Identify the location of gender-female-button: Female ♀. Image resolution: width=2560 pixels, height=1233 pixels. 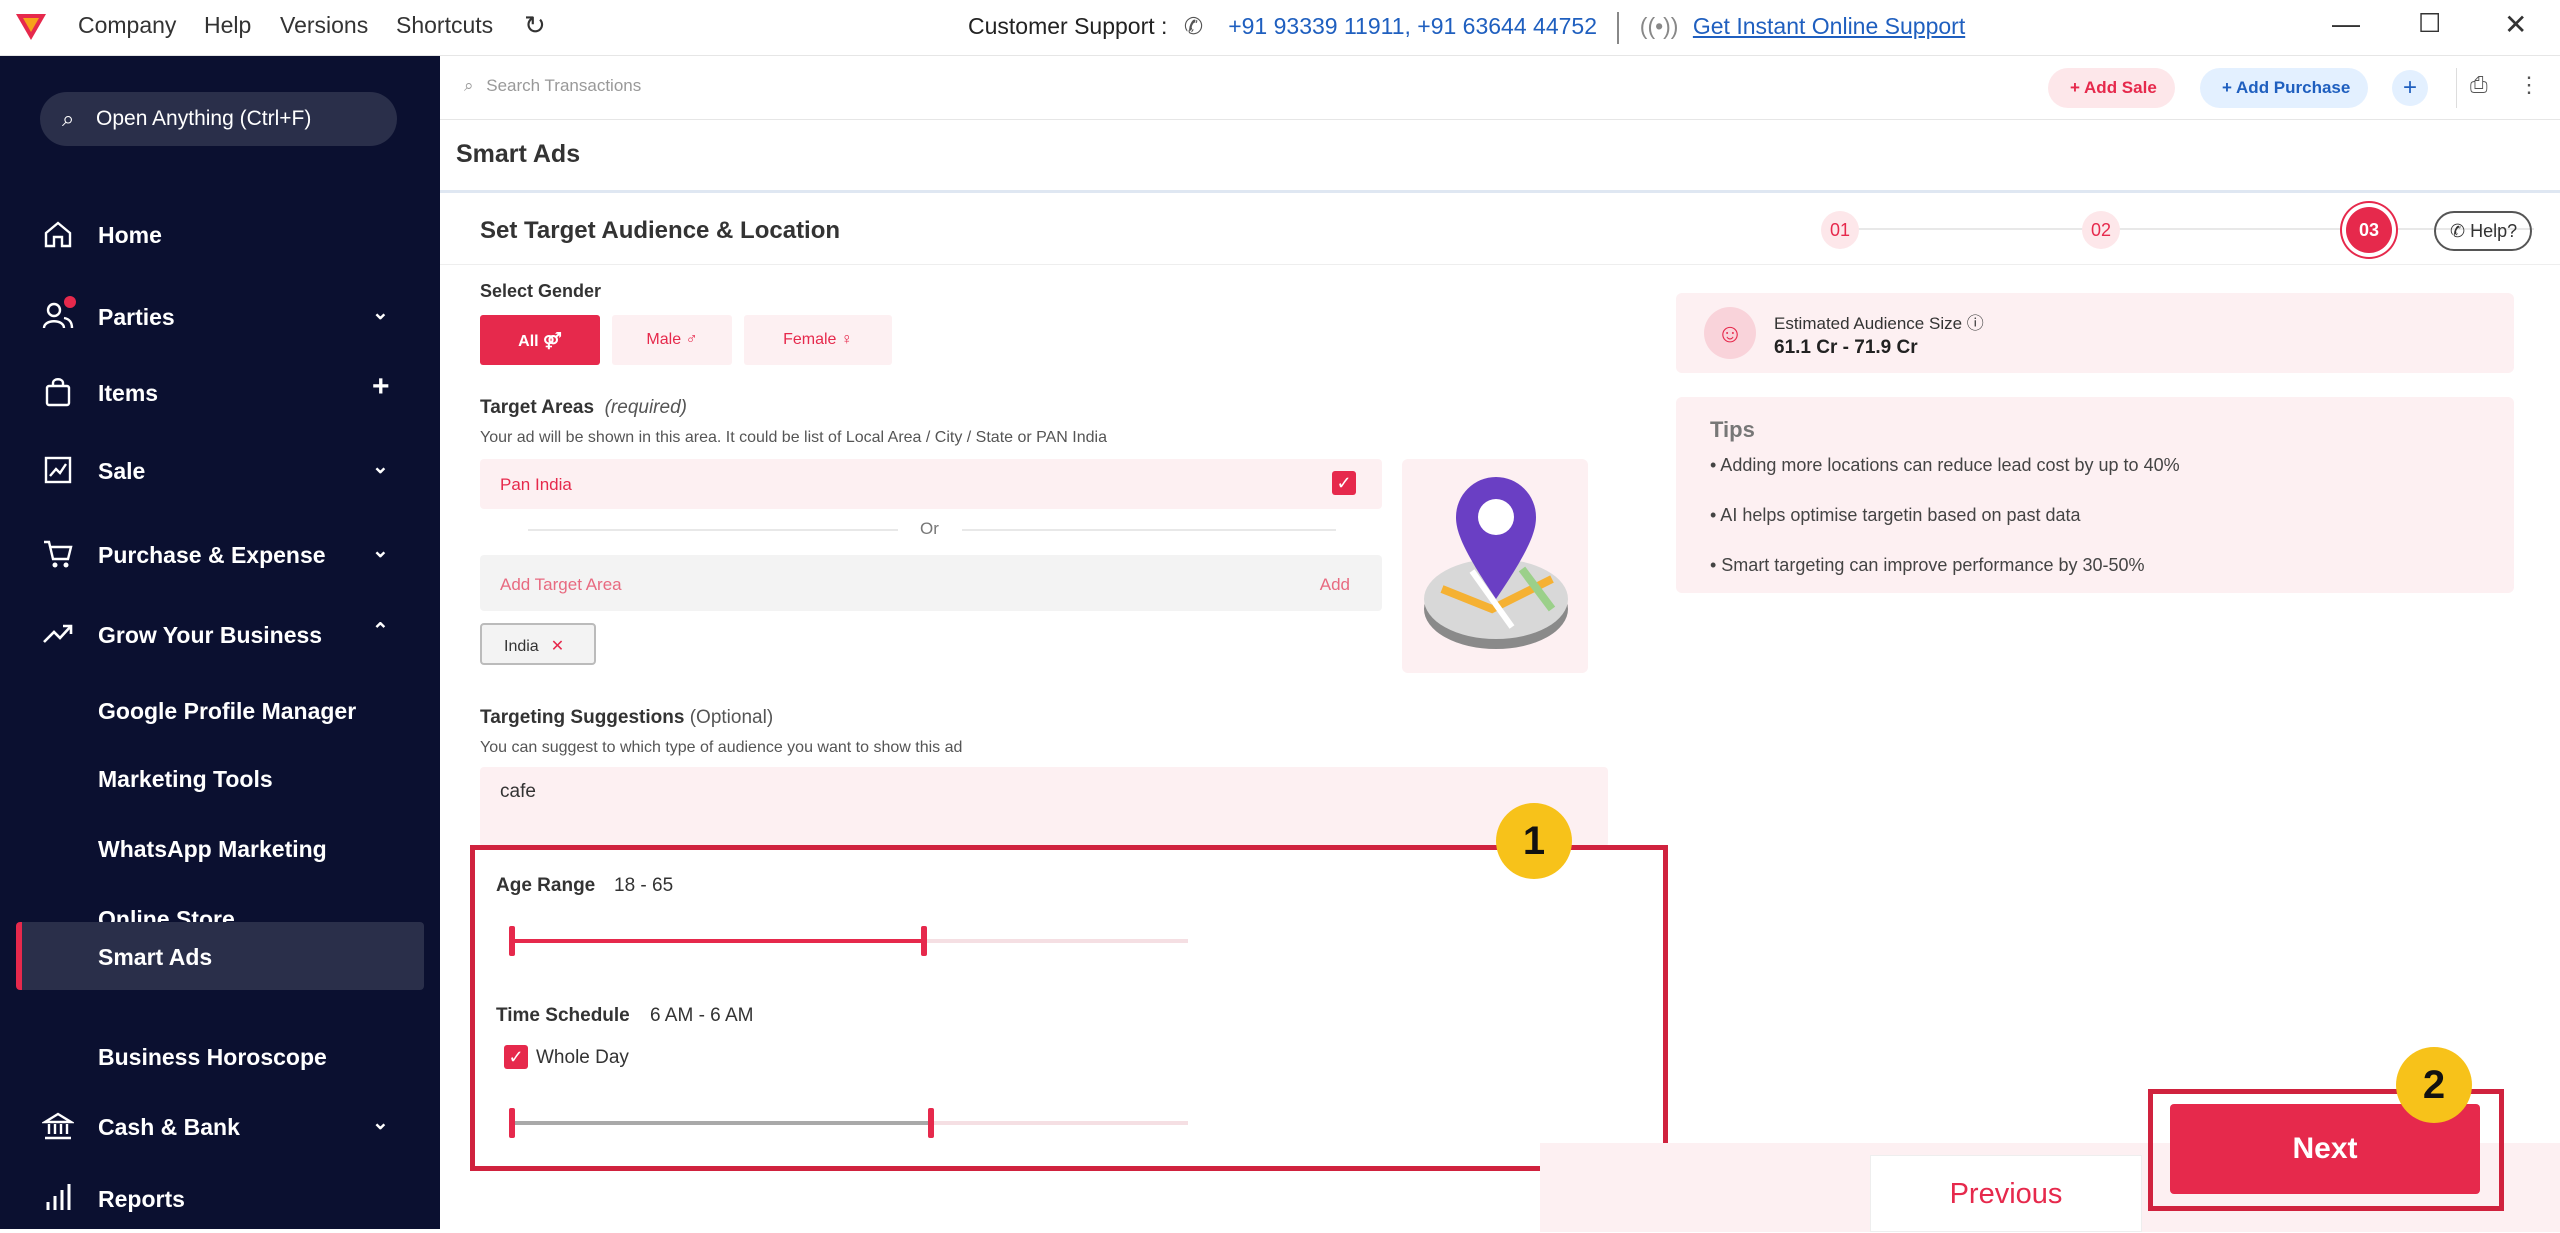
(818, 340).